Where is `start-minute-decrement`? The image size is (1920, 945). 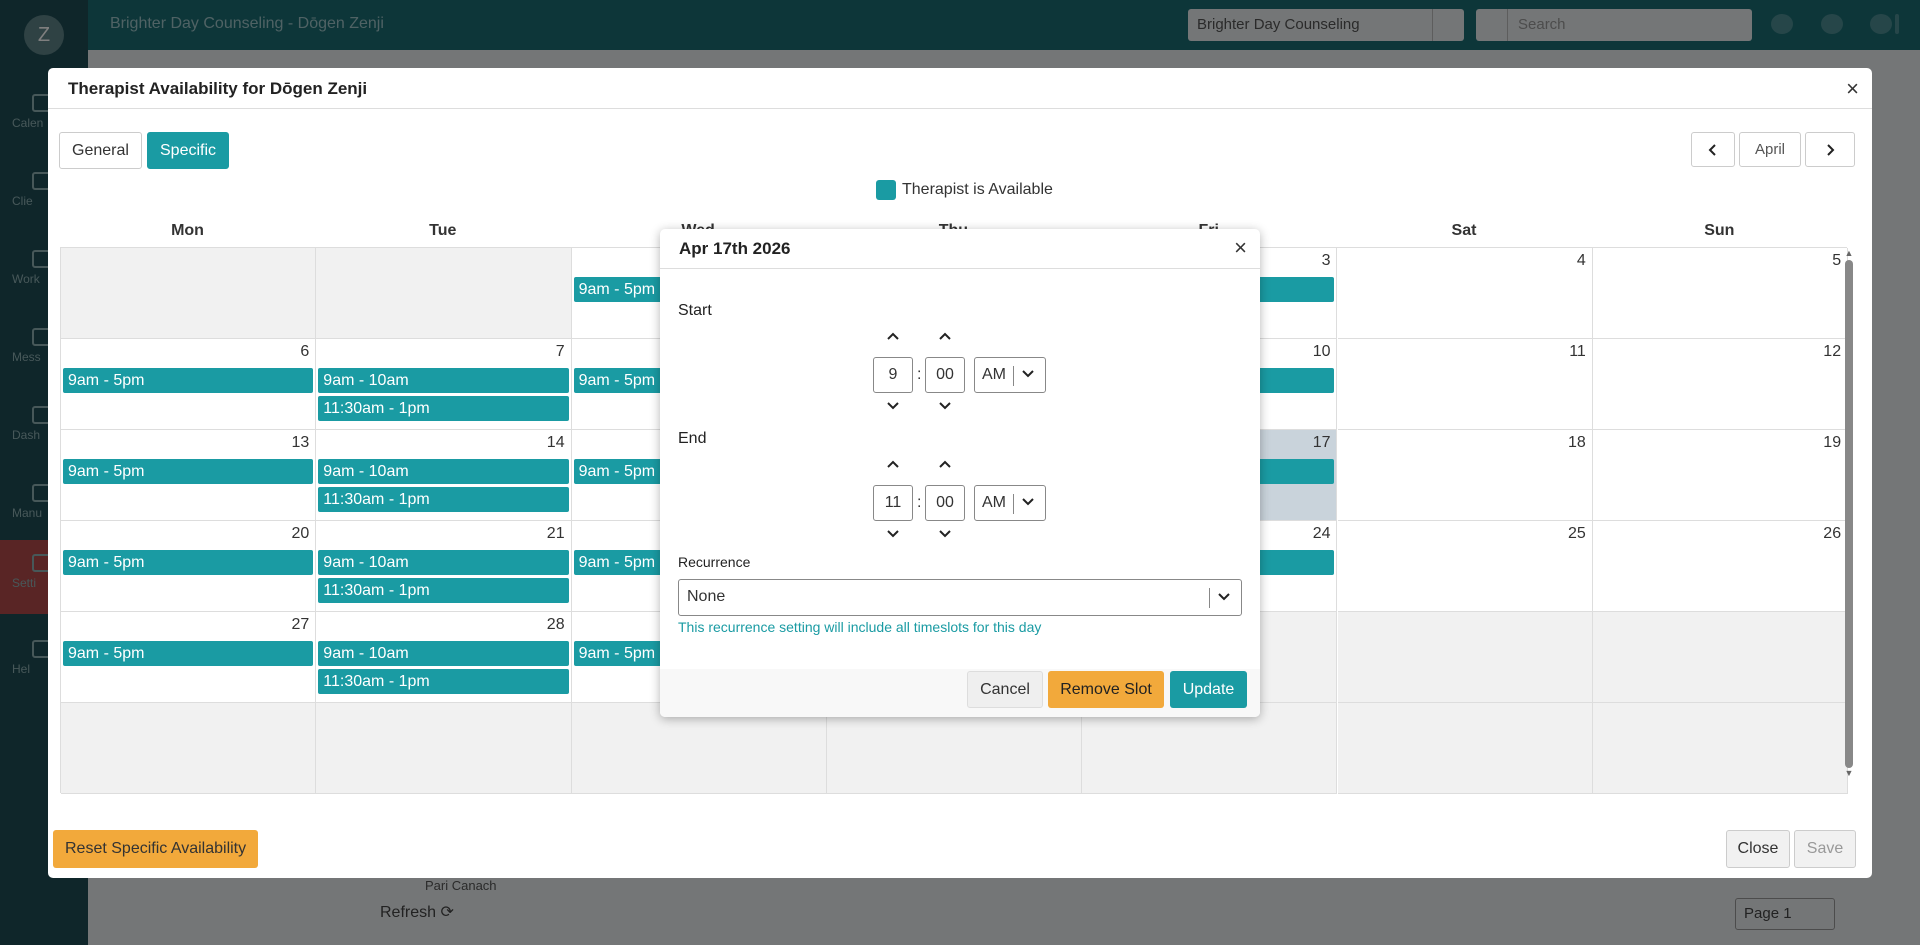
start-minute-decrement is located at coordinates (945, 407).